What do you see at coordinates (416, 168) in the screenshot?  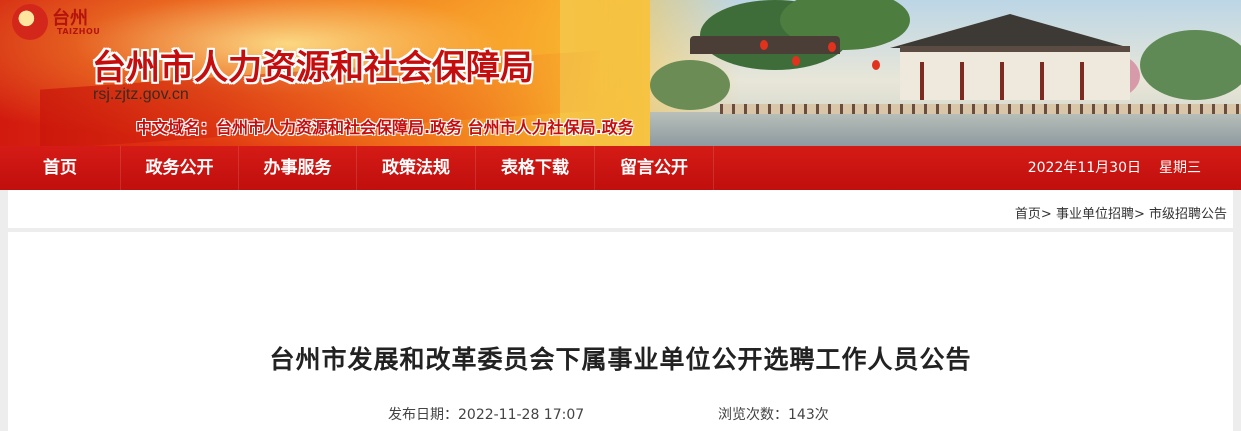 I see `nav-item-policies: 政策法规` at bounding box center [416, 168].